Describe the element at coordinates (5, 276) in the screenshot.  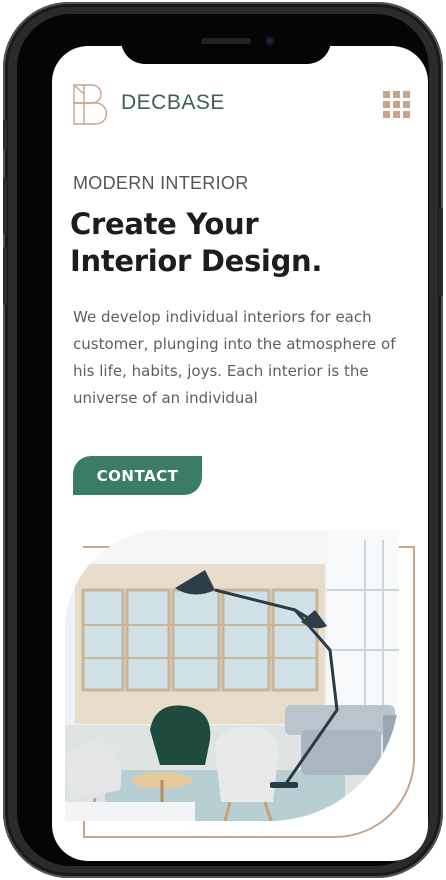
I see `volume-down-button` at that location.